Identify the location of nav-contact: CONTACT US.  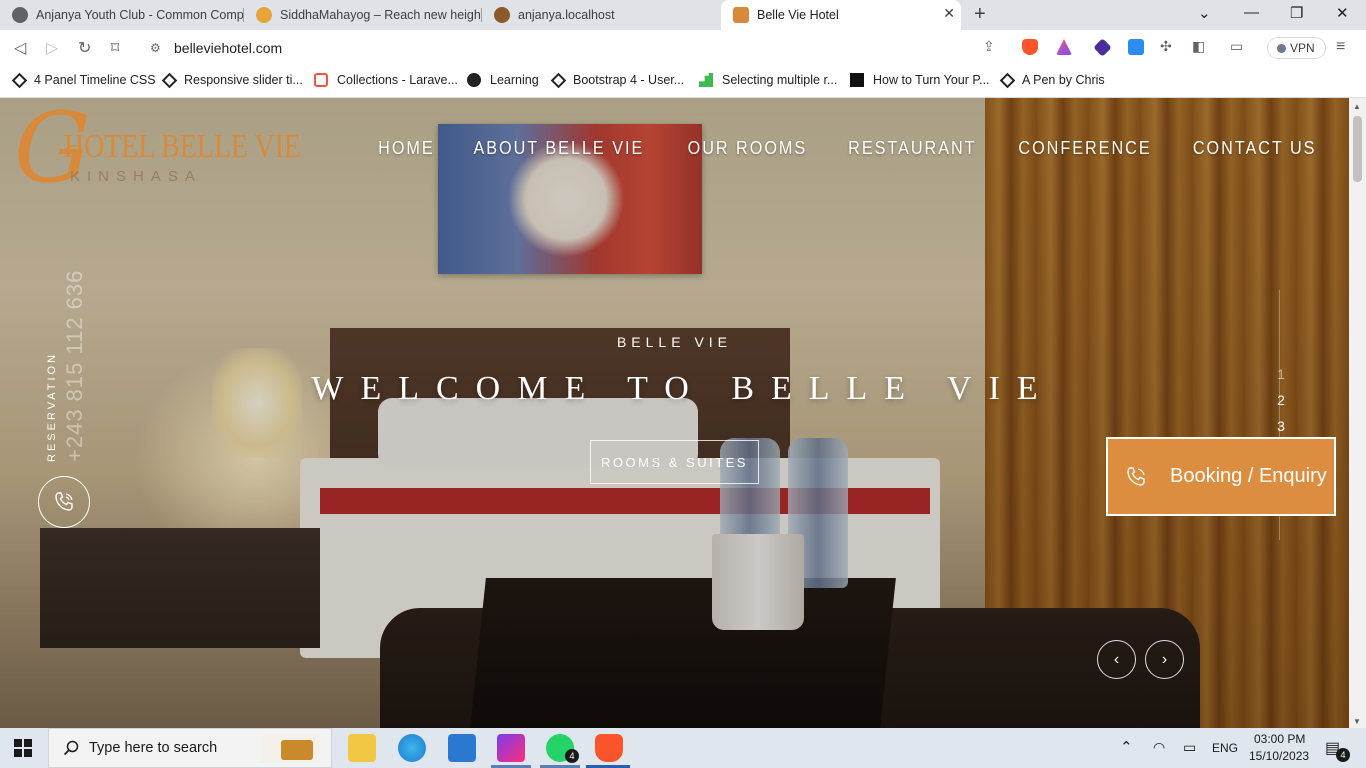
(1255, 148).